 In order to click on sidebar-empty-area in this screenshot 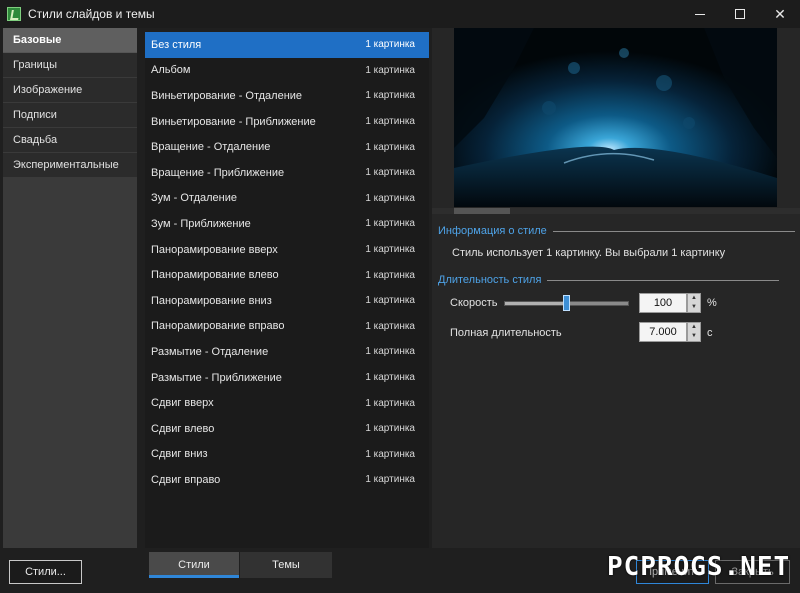, I will do `click(70, 363)`.